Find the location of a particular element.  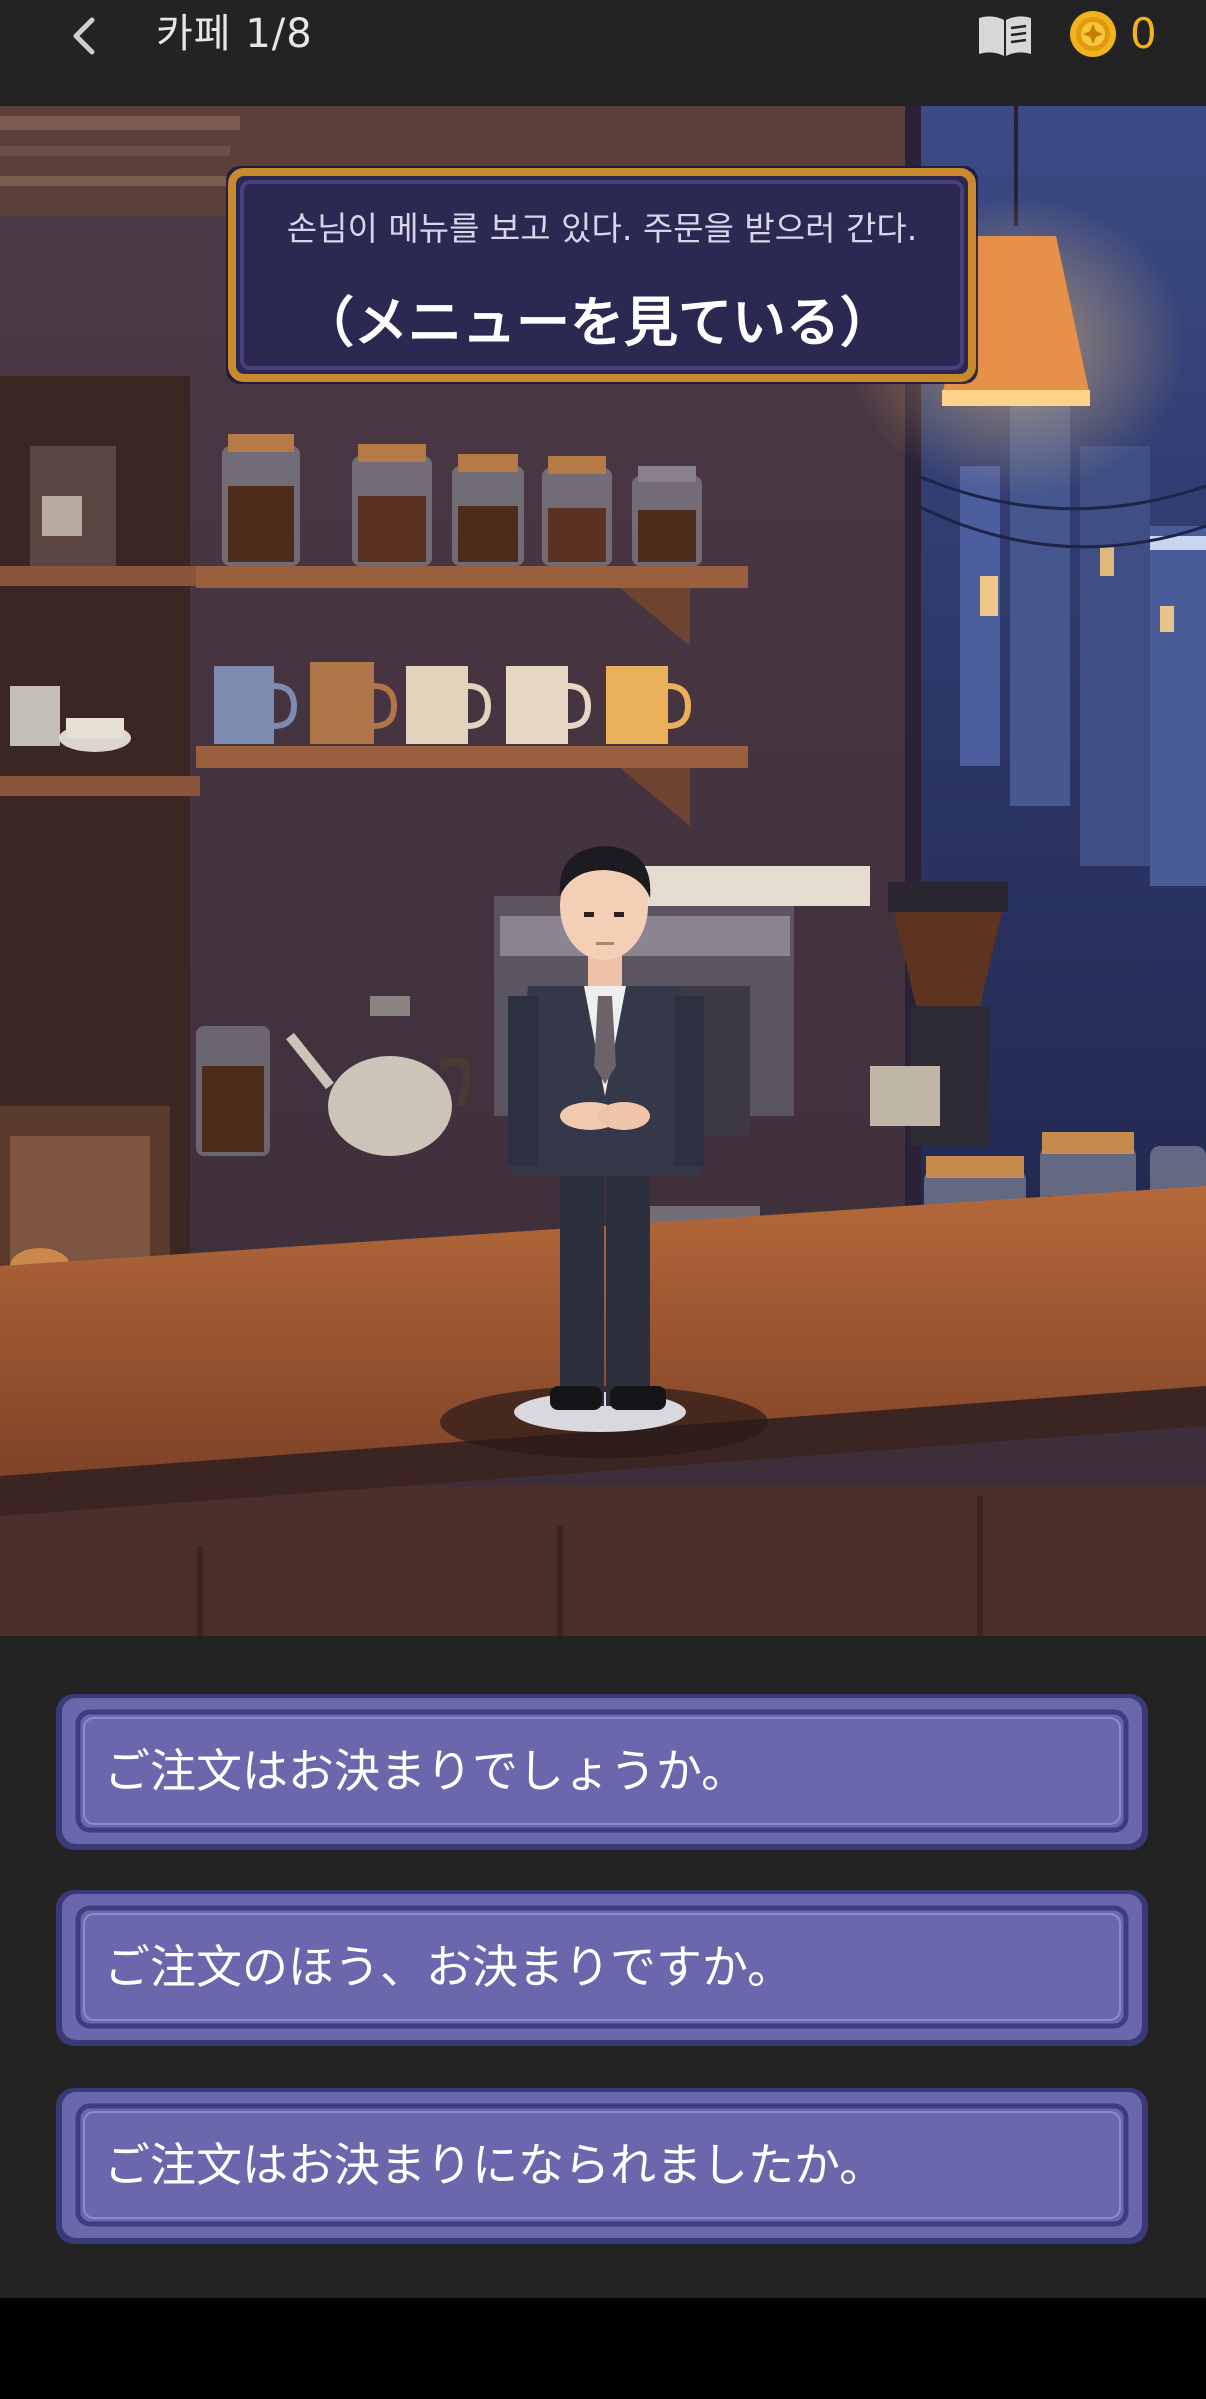

back-button is located at coordinates (84, 36).